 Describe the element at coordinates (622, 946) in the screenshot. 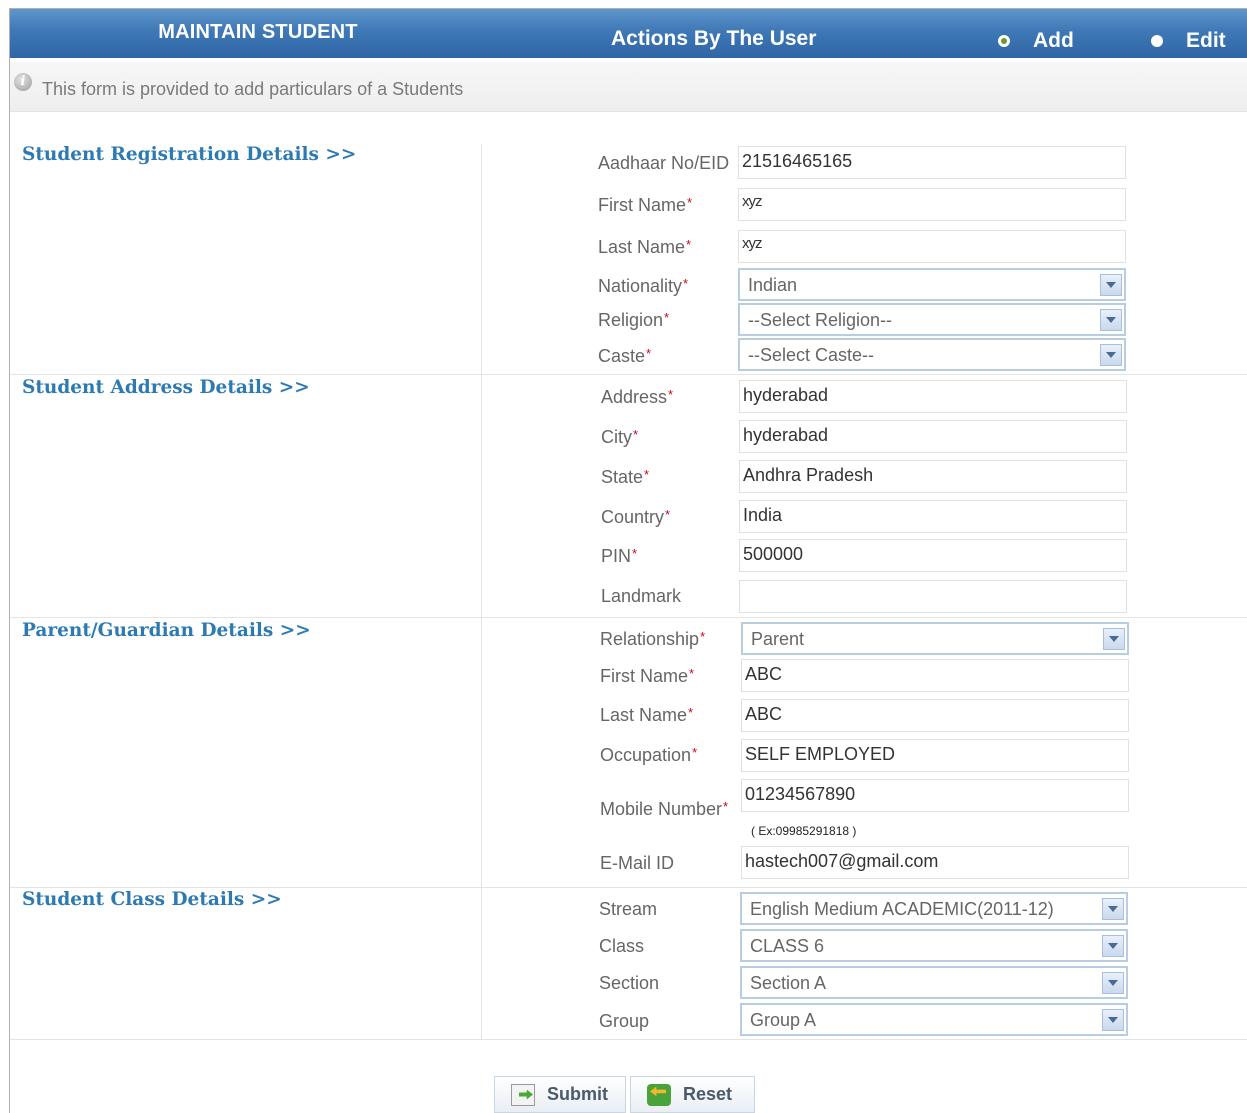

I see `class-label: Class` at that location.